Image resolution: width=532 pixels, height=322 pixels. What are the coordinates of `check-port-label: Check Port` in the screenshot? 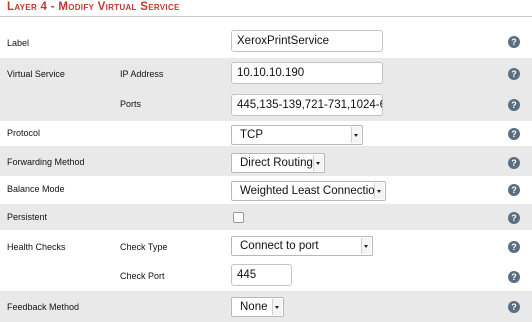 It's located at (142, 276).